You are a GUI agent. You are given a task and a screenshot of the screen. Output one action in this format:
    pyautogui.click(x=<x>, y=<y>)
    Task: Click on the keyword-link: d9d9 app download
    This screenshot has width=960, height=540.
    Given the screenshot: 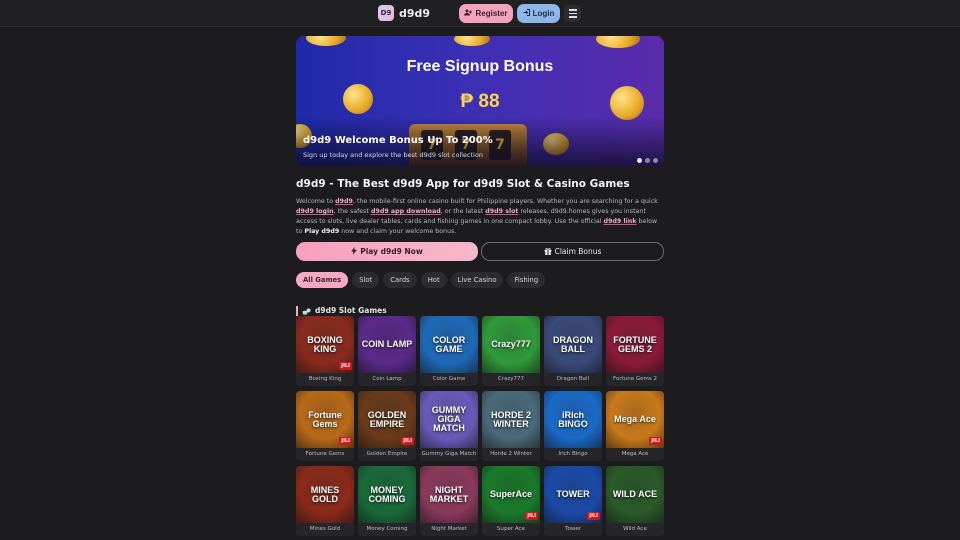 What is the action you would take?
    pyautogui.click(x=406, y=211)
    